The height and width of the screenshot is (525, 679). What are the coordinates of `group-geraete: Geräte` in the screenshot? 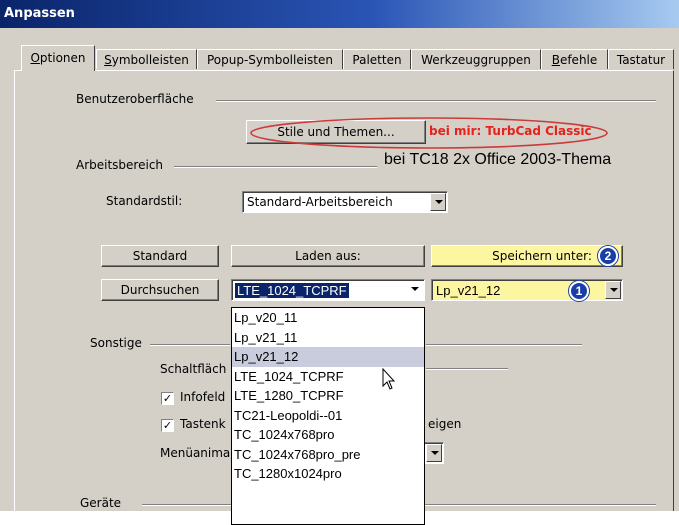 It's located at (103, 503).